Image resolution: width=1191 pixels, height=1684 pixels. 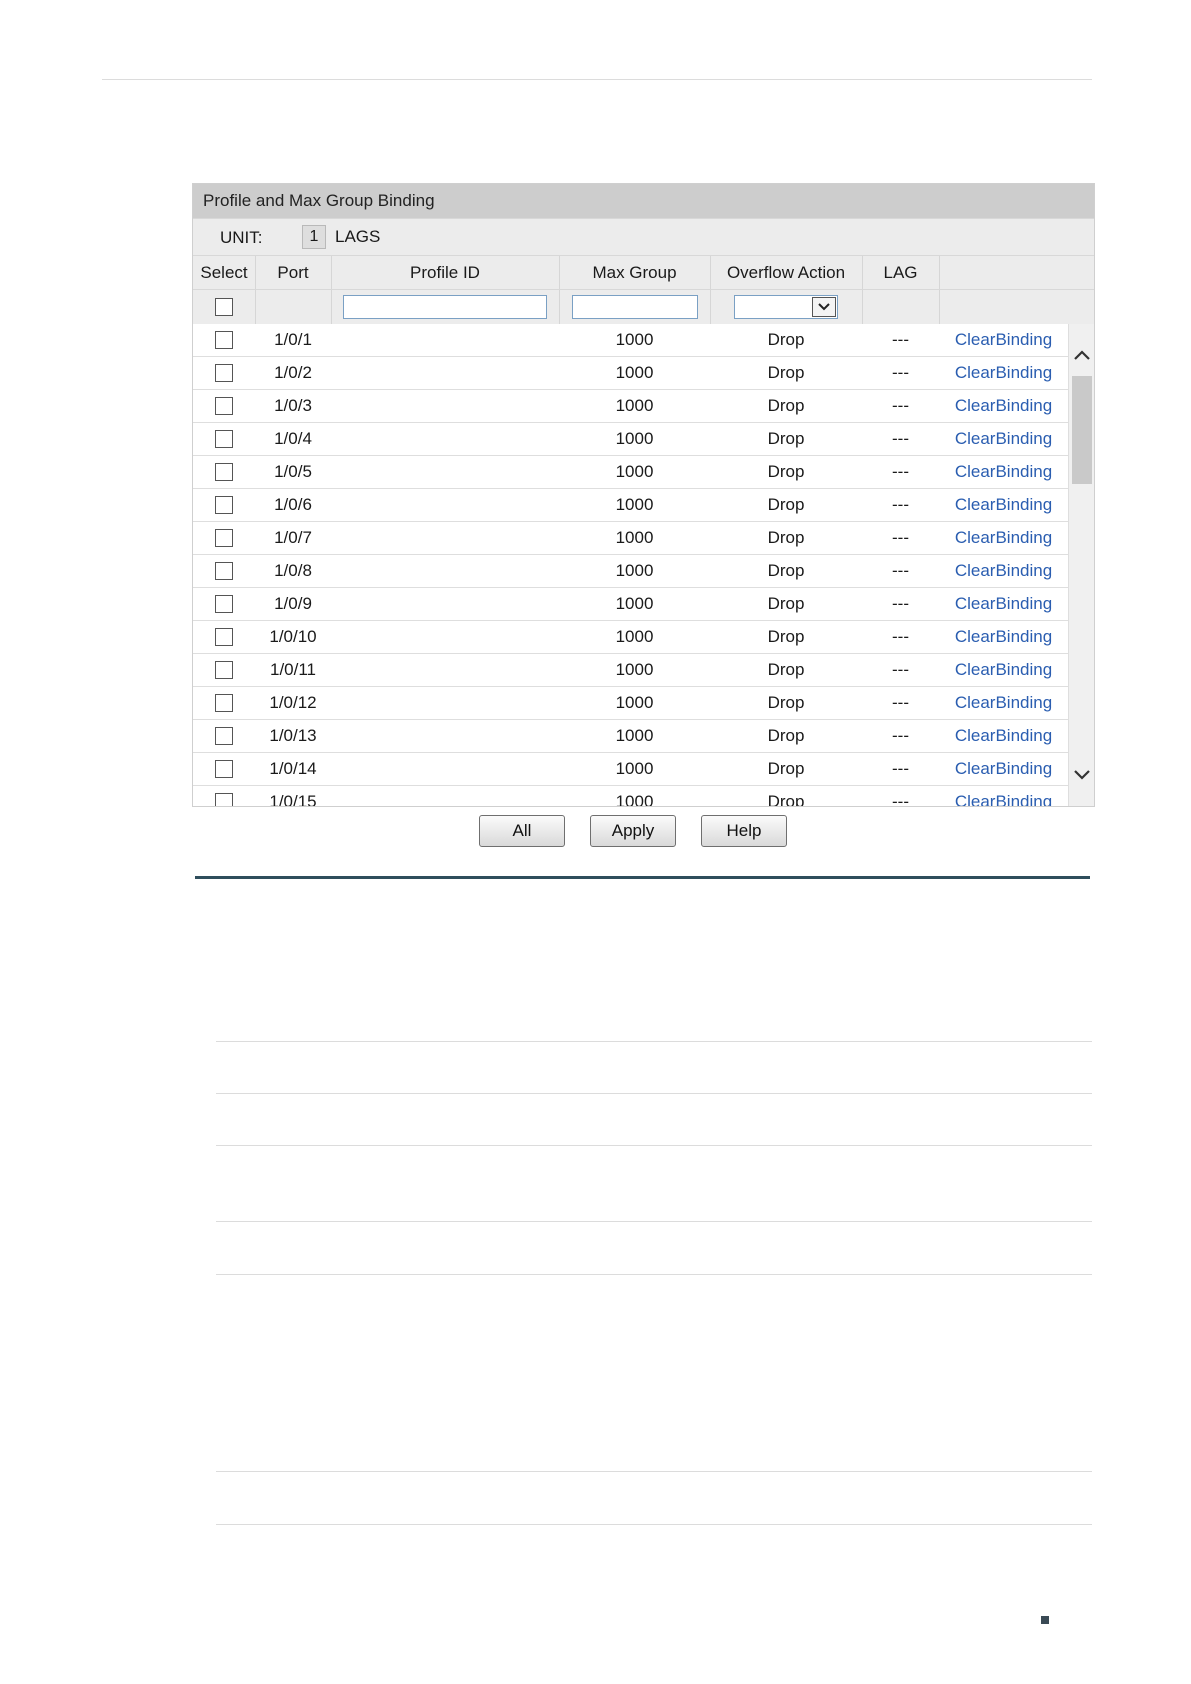 I want to click on port-cell: 1/0/13, so click(x=293, y=736).